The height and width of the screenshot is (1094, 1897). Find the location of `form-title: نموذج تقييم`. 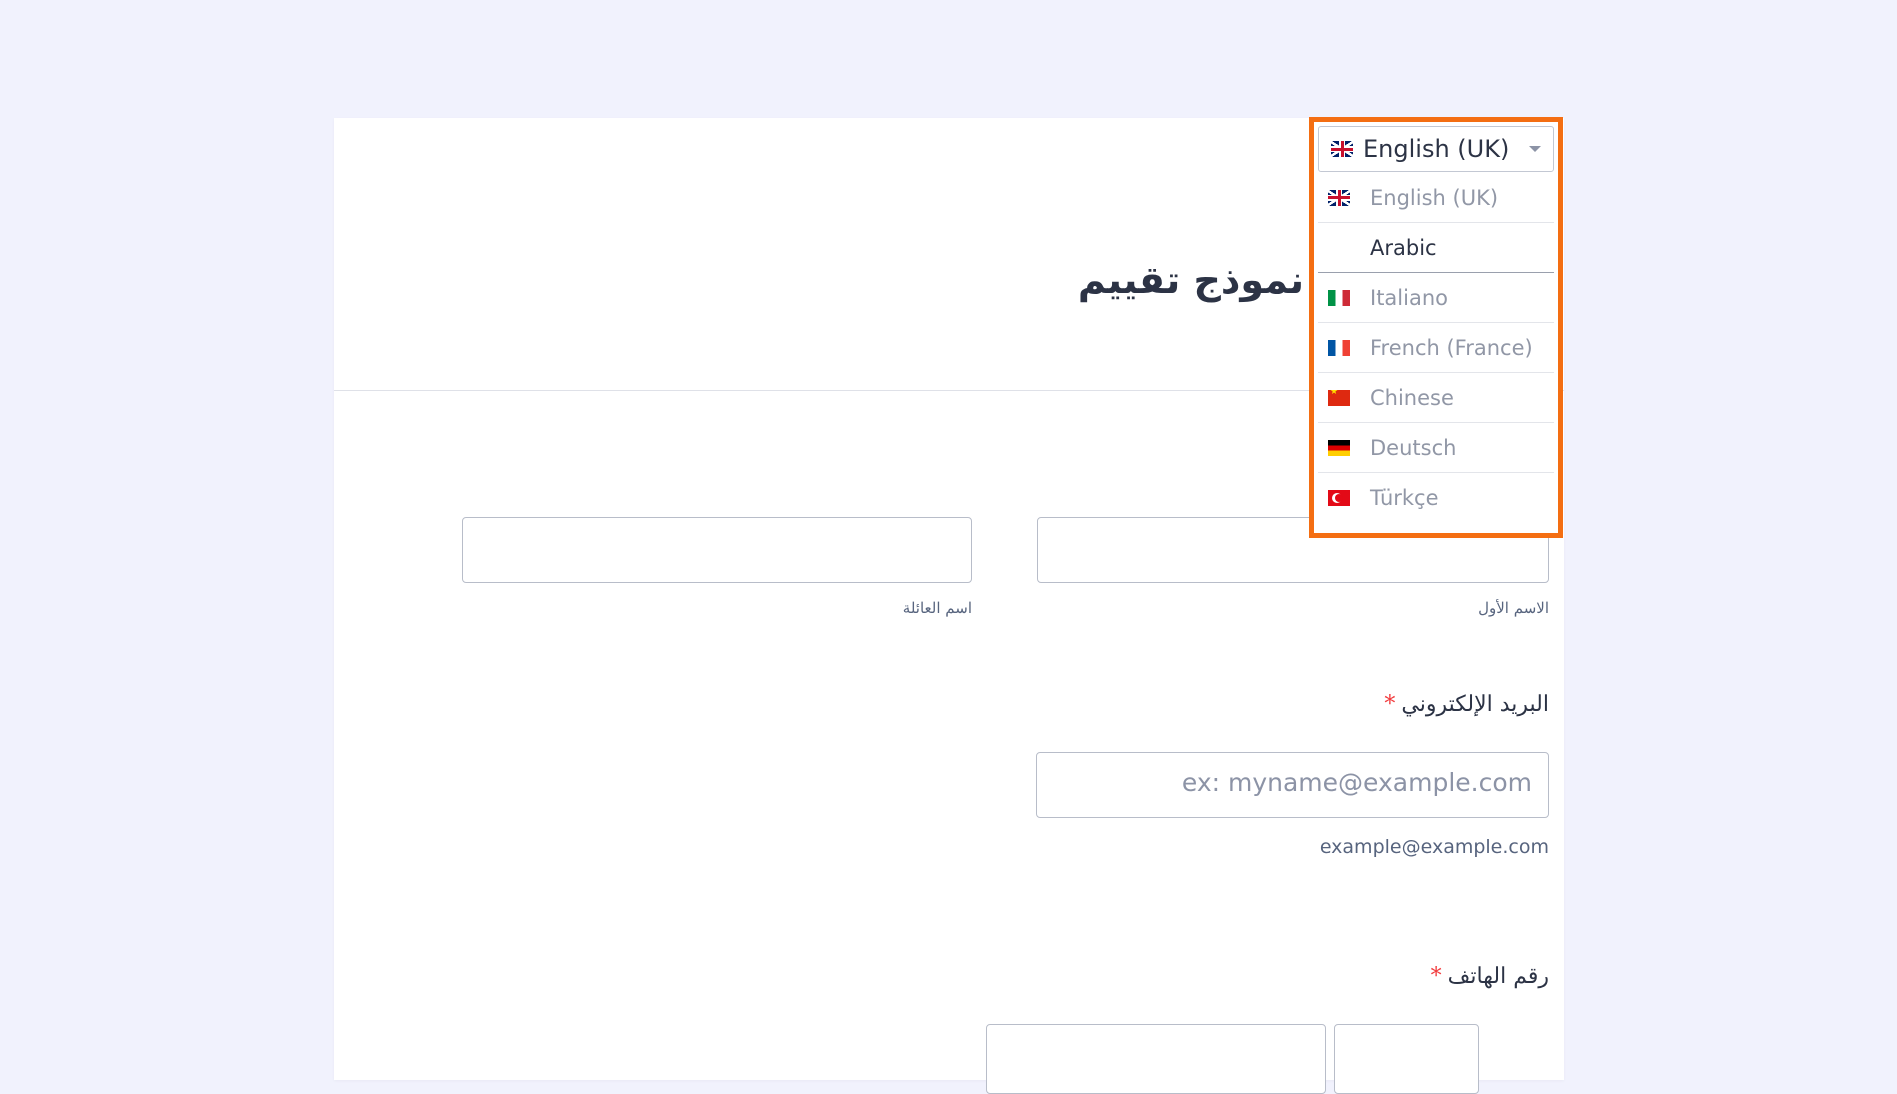

form-title: نموذج تقييم is located at coordinates (1190, 280).